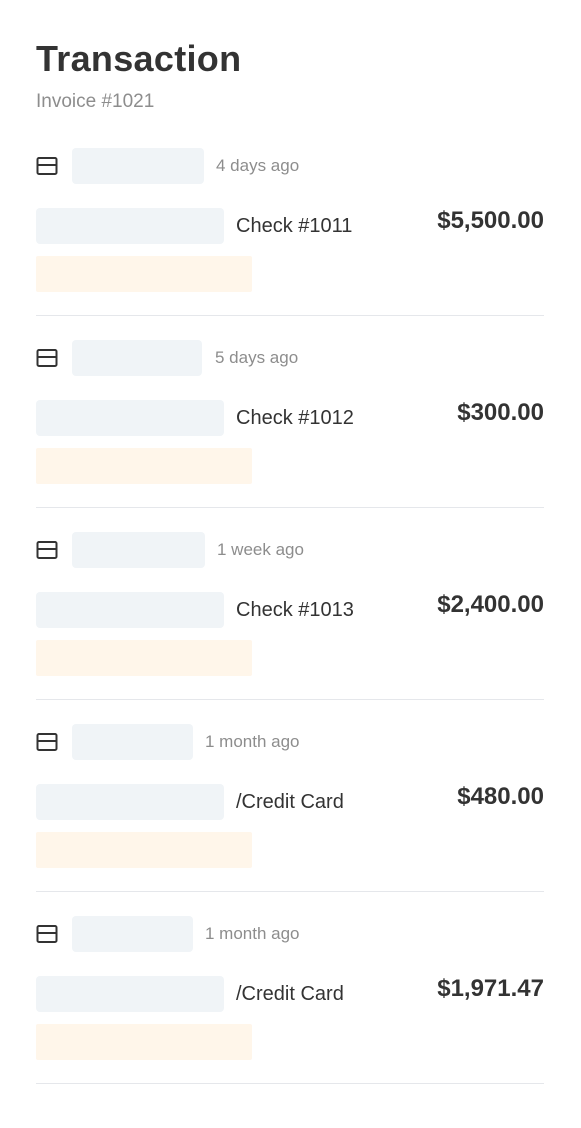  I want to click on transaction-row: 1 week ago Check #1013 $2,400.00, so click(290, 604).